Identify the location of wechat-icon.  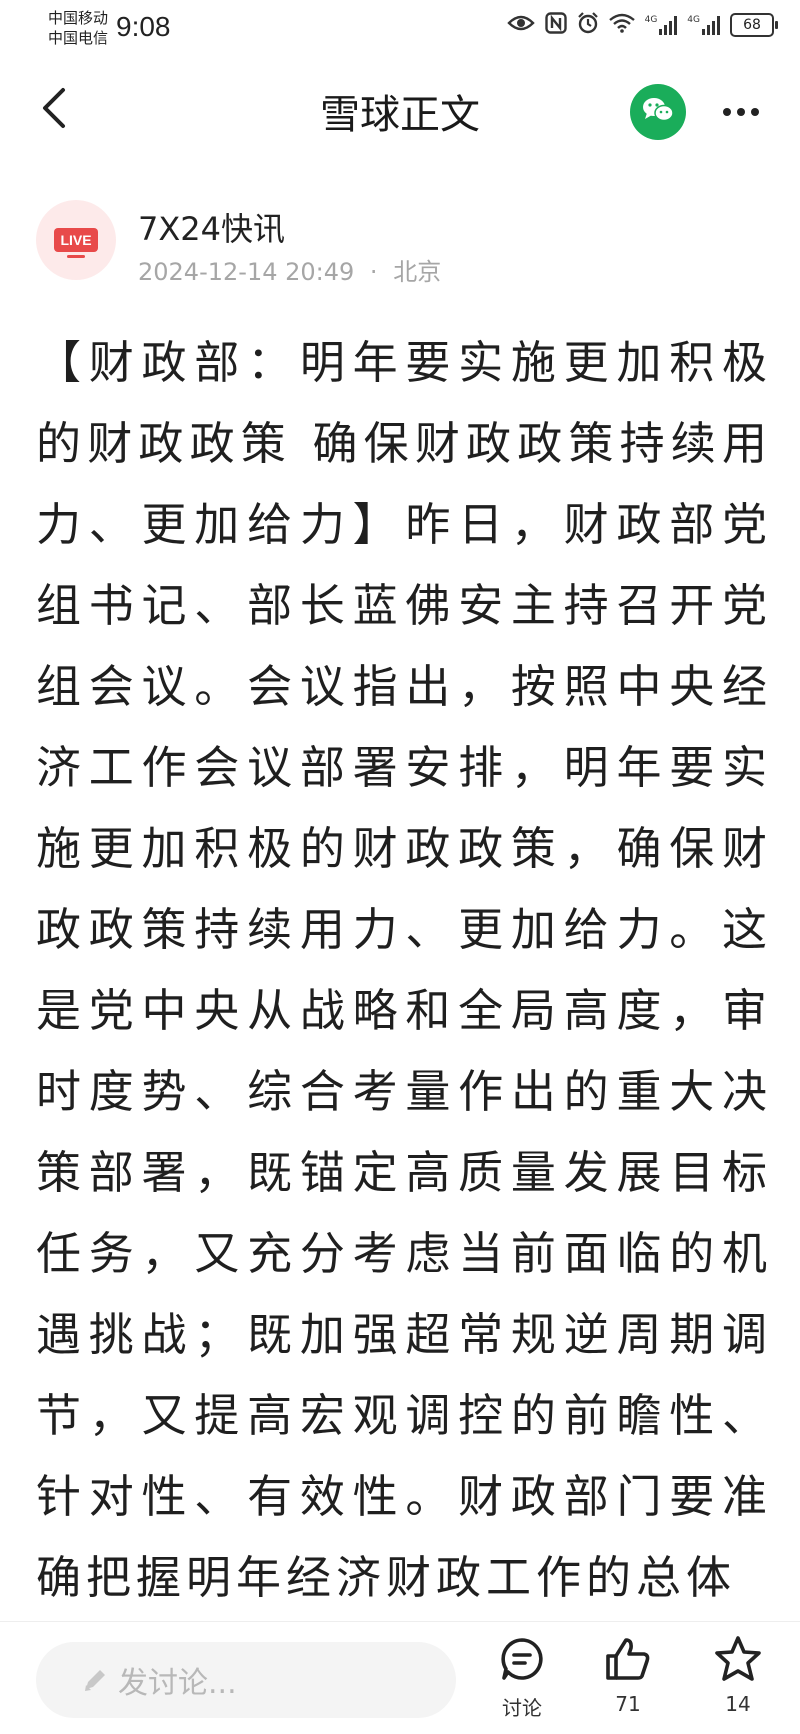
(658, 112).